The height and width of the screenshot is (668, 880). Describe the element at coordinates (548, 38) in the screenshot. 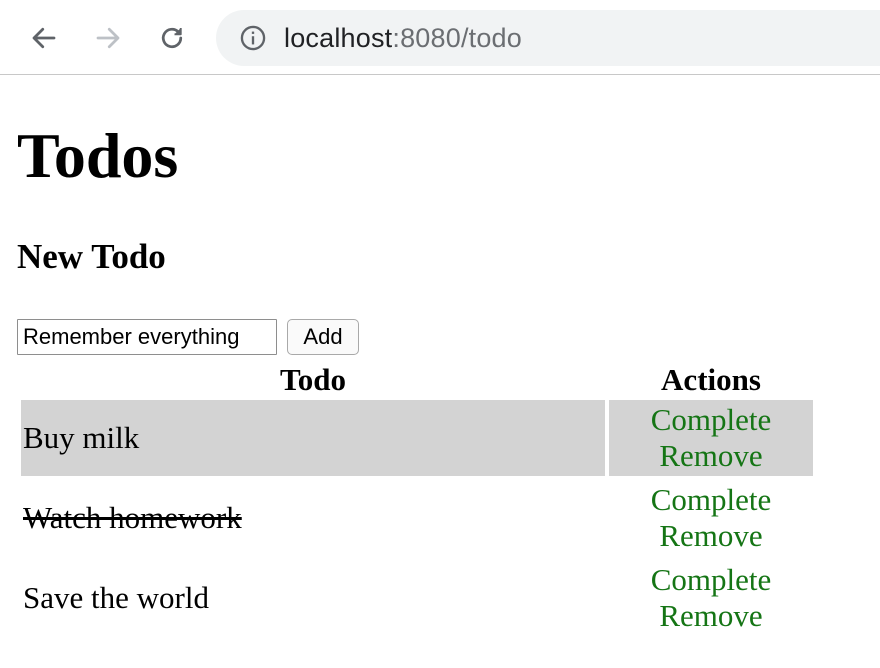

I see `address-bar: localhost:8080/todo` at that location.